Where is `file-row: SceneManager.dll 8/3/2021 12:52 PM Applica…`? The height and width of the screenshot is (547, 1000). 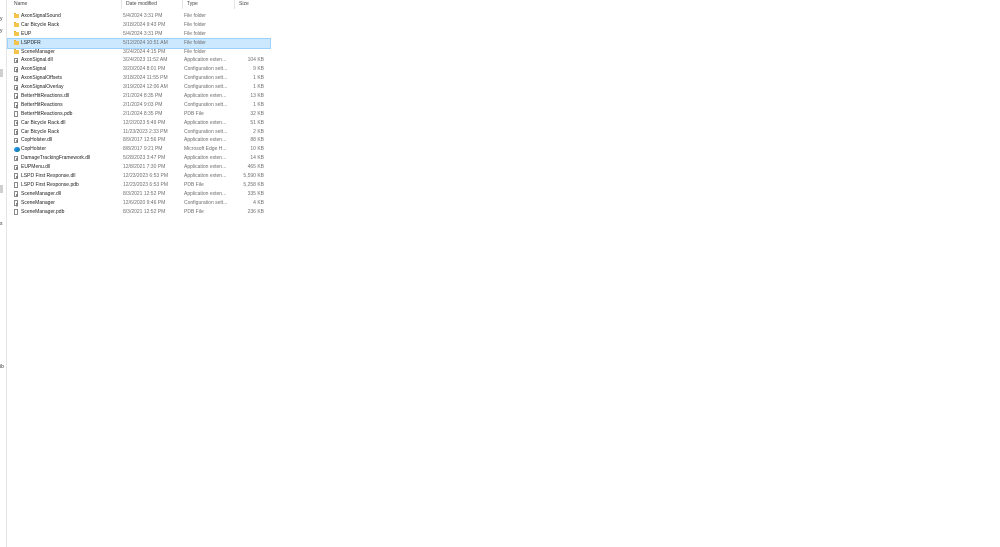 file-row: SceneManager.dll 8/3/2021 12:52 PM Applica… is located at coordinates (139, 194).